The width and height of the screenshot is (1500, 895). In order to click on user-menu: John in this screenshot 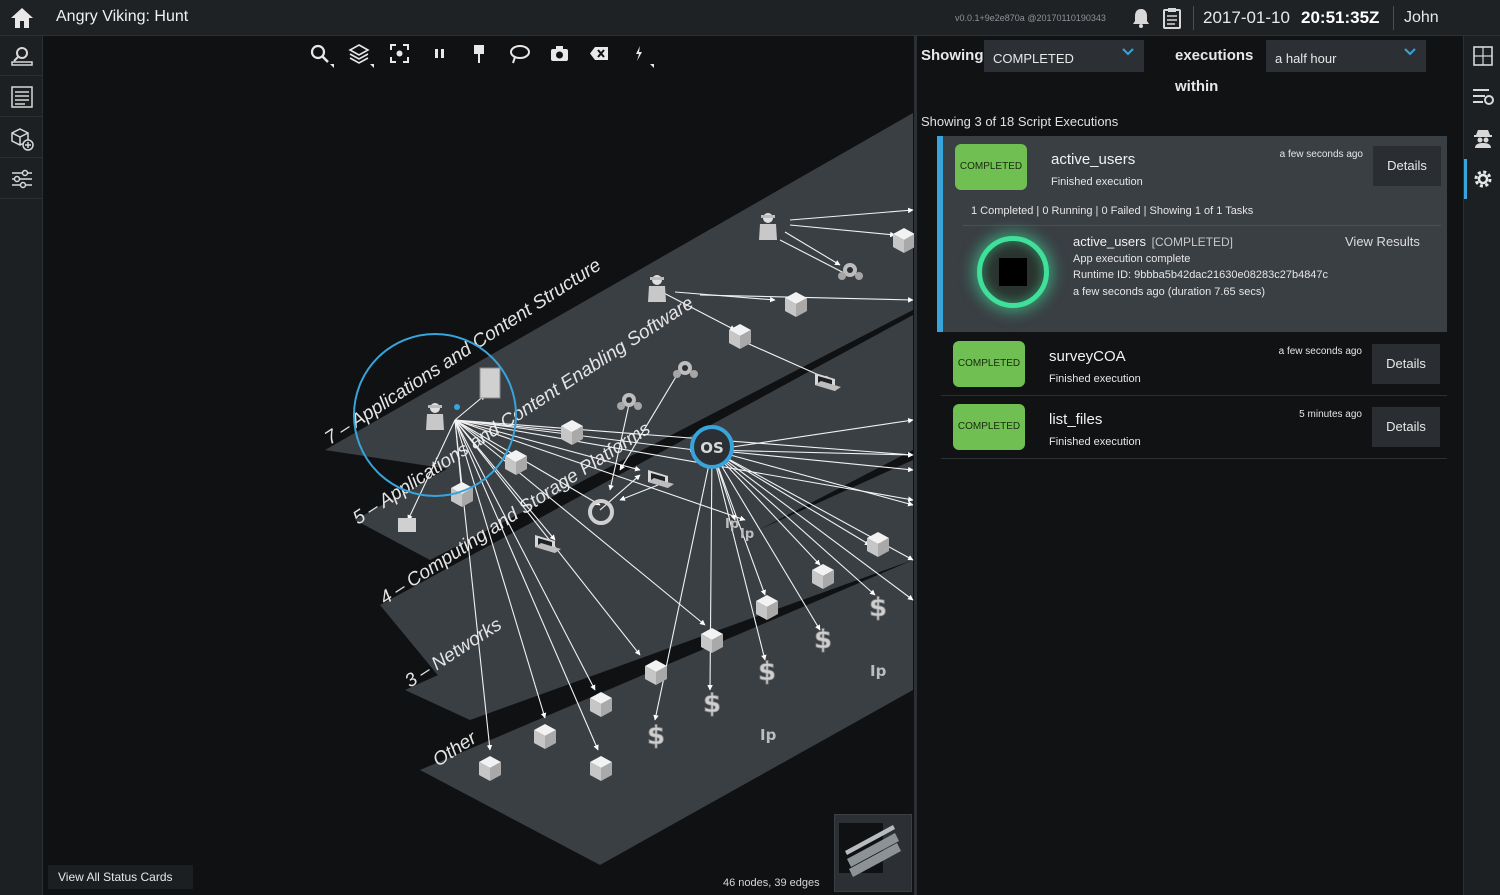, I will do `click(1421, 18)`.